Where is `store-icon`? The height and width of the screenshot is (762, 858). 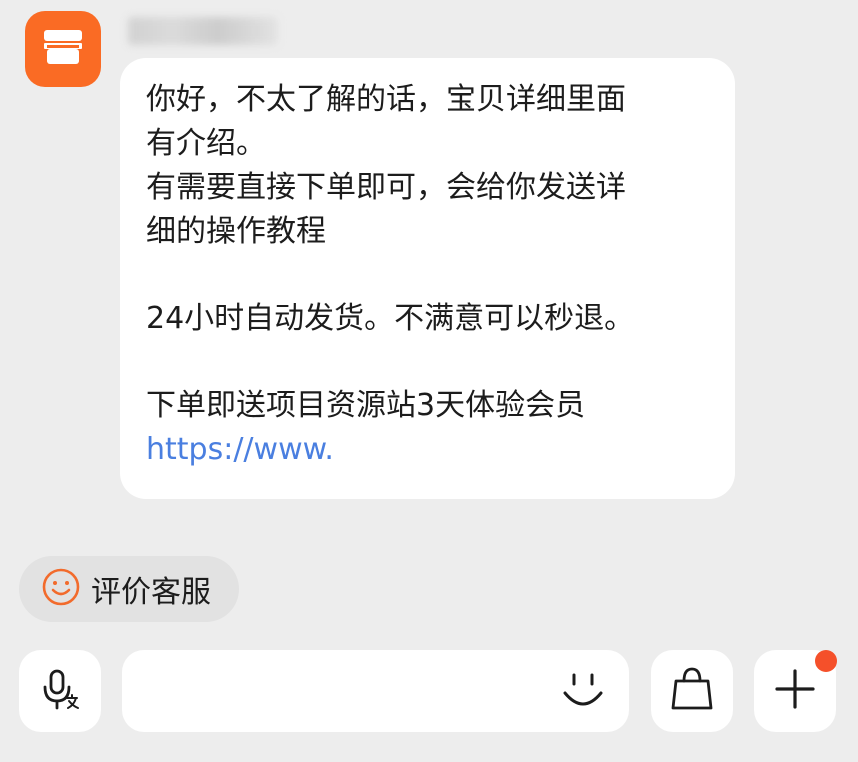
store-icon is located at coordinates (63, 49).